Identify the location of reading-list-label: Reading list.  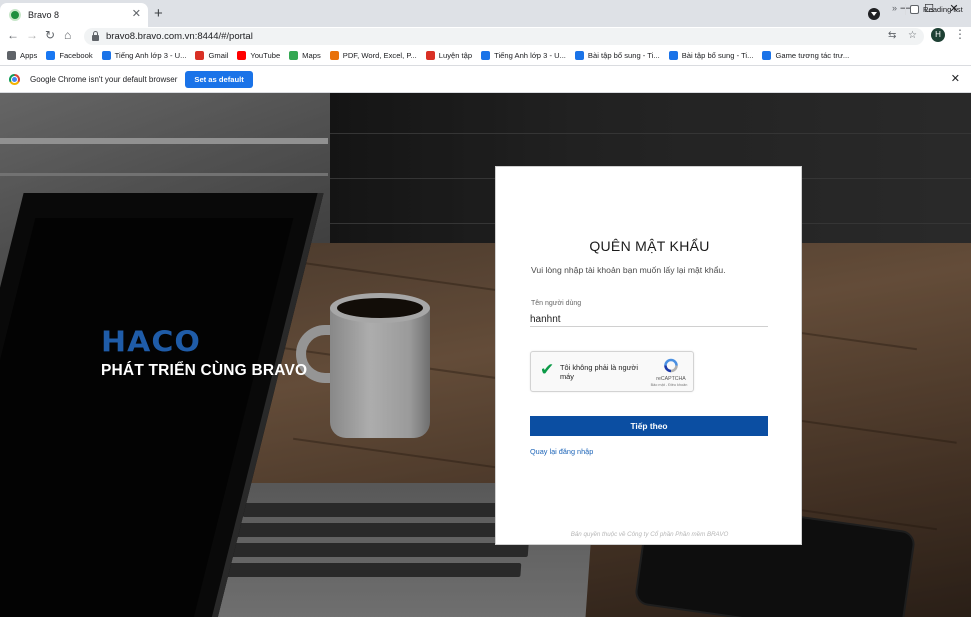
(943, 9).